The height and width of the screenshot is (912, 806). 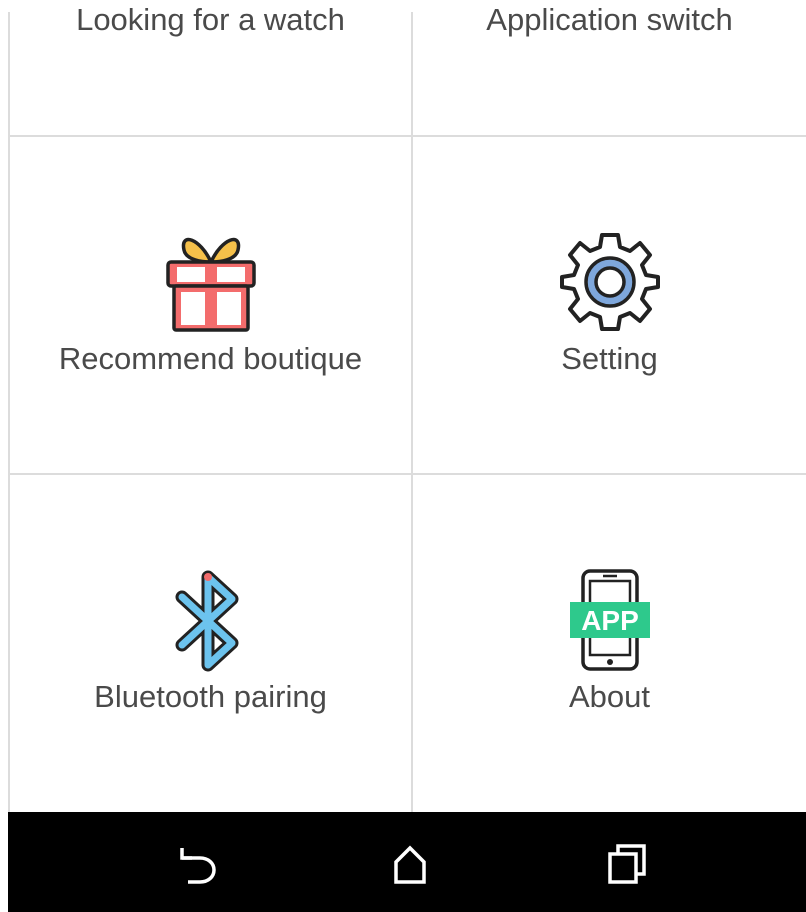 I want to click on bluetooth-icon, so click(x=206, y=621).